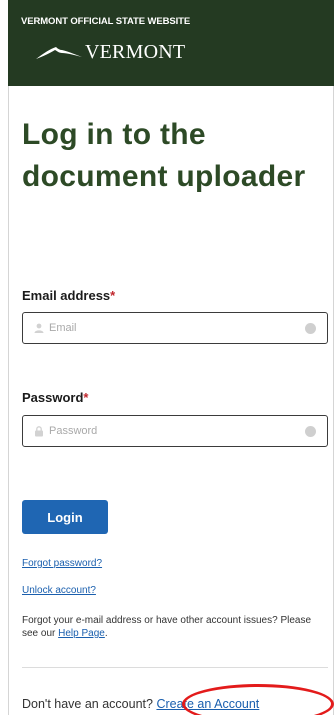 The width and height of the screenshot is (336, 715). Describe the element at coordinates (87, 704) in the screenshot. I see `no-account-text: Don't have an account?` at that location.